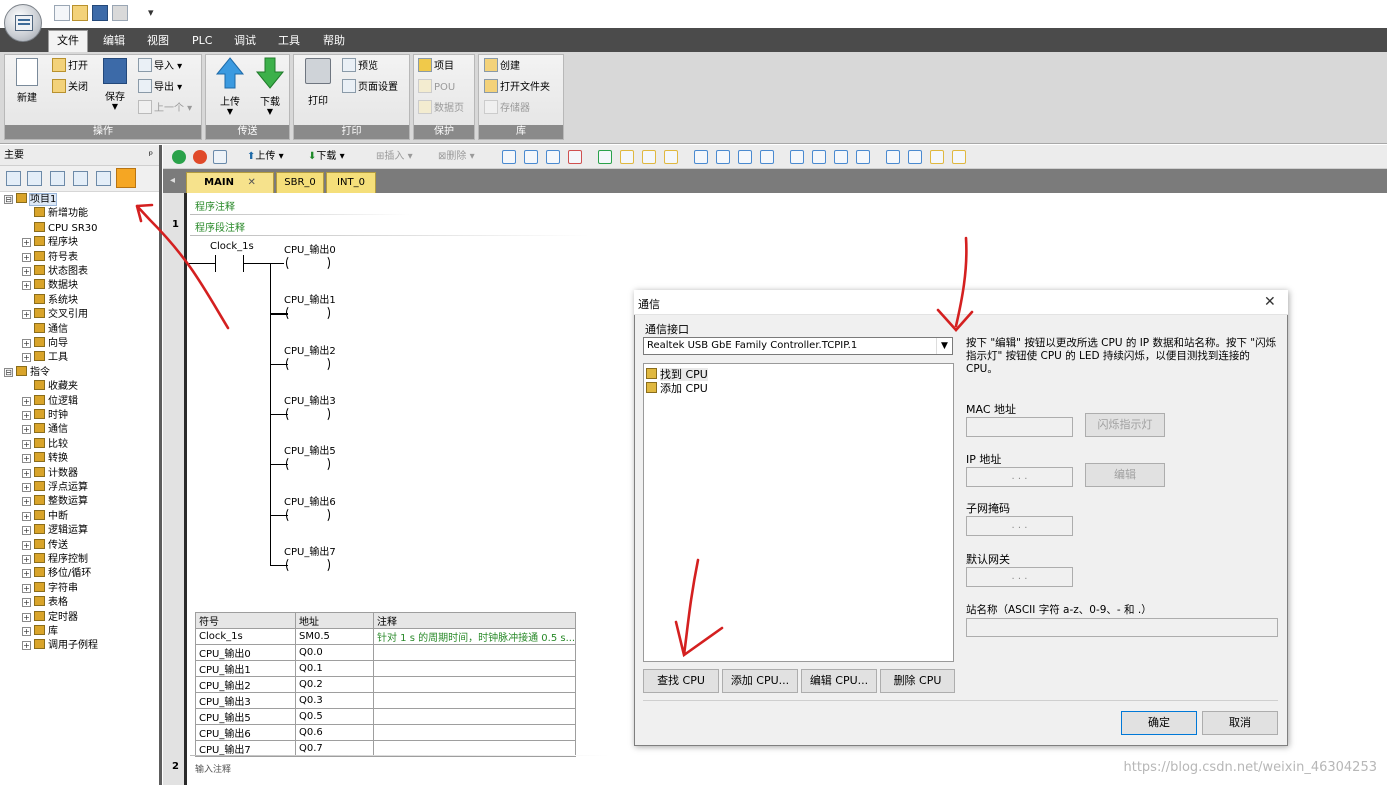 The height and width of the screenshot is (785, 1387). What do you see at coordinates (151, 12) in the screenshot?
I see `customize-qat-icon: ▾` at bounding box center [151, 12].